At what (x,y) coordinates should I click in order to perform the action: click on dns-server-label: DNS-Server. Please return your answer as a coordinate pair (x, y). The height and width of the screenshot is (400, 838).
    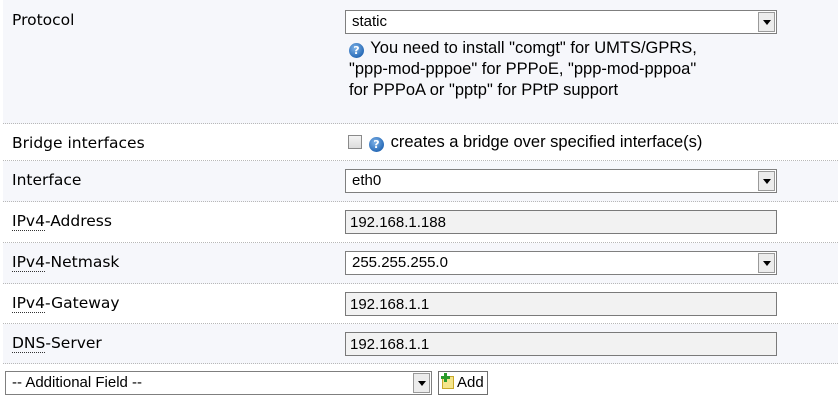
    Looking at the image, I should click on (57, 343).